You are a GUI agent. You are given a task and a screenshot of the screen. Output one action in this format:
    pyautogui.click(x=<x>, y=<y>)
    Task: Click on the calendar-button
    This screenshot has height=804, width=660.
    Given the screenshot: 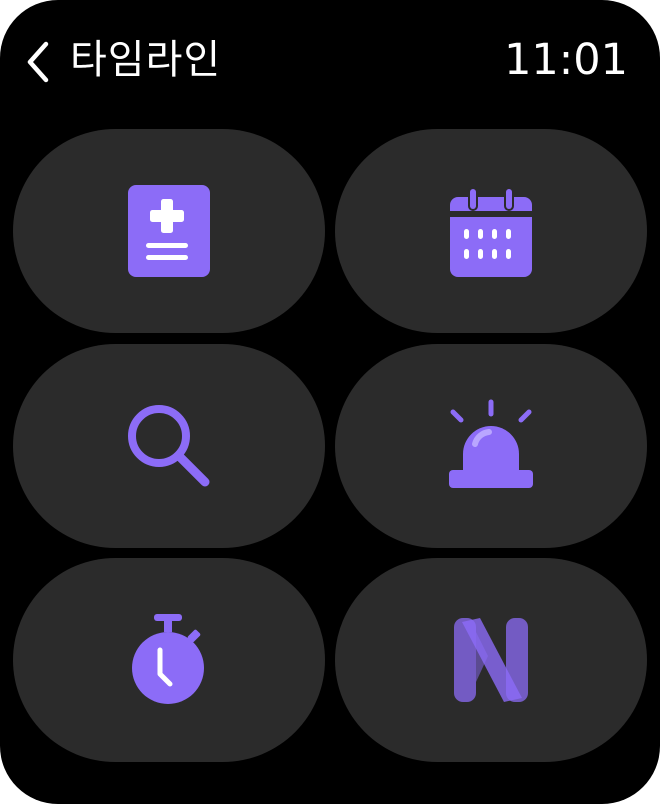 What is the action you would take?
    pyautogui.click(x=491, y=231)
    